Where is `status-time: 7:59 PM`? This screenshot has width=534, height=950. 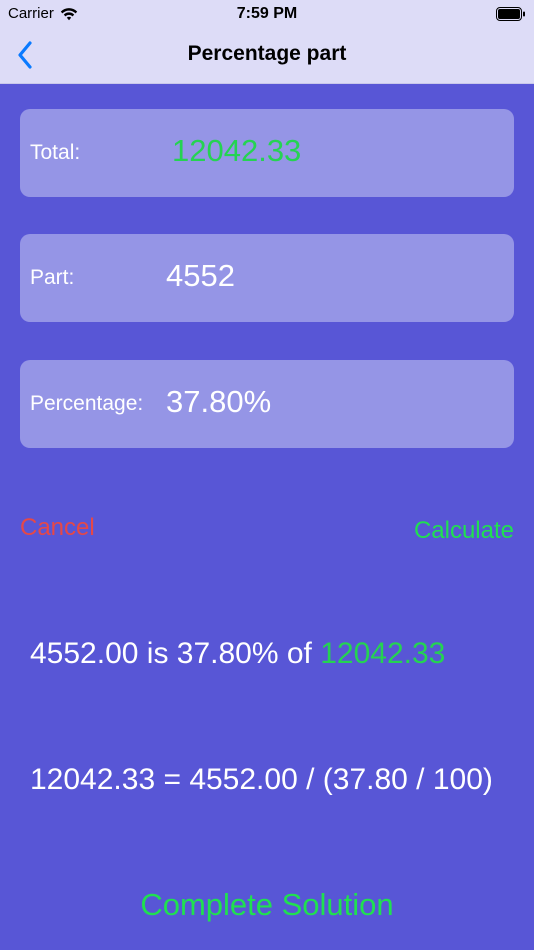 status-time: 7:59 PM is located at coordinates (267, 13).